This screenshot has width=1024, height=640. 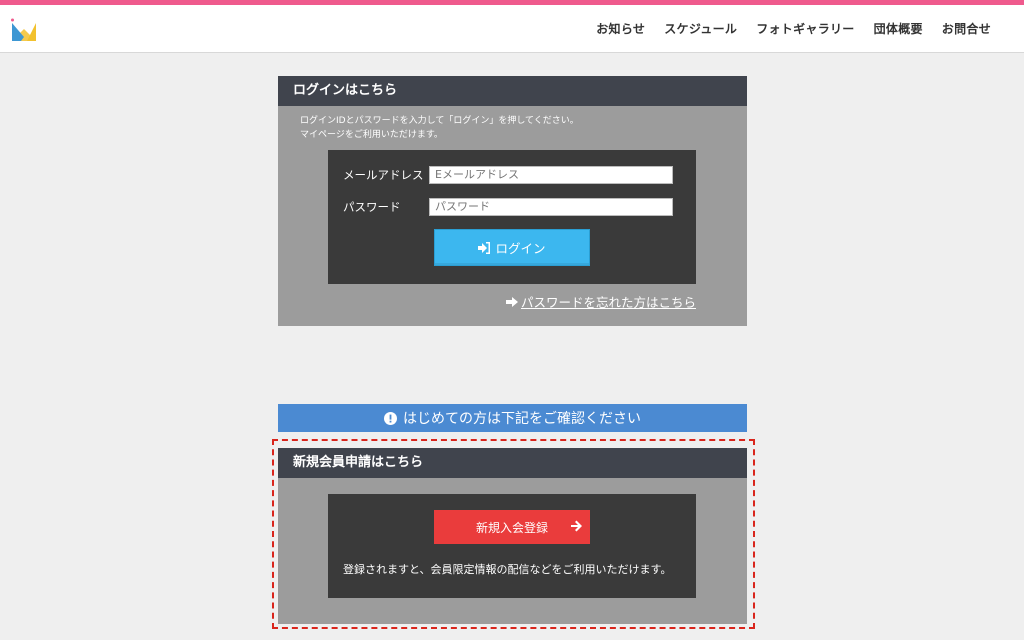 What do you see at coordinates (512, 217) in the screenshot?
I see `login-form: メールアドレス パスワード ログイン` at bounding box center [512, 217].